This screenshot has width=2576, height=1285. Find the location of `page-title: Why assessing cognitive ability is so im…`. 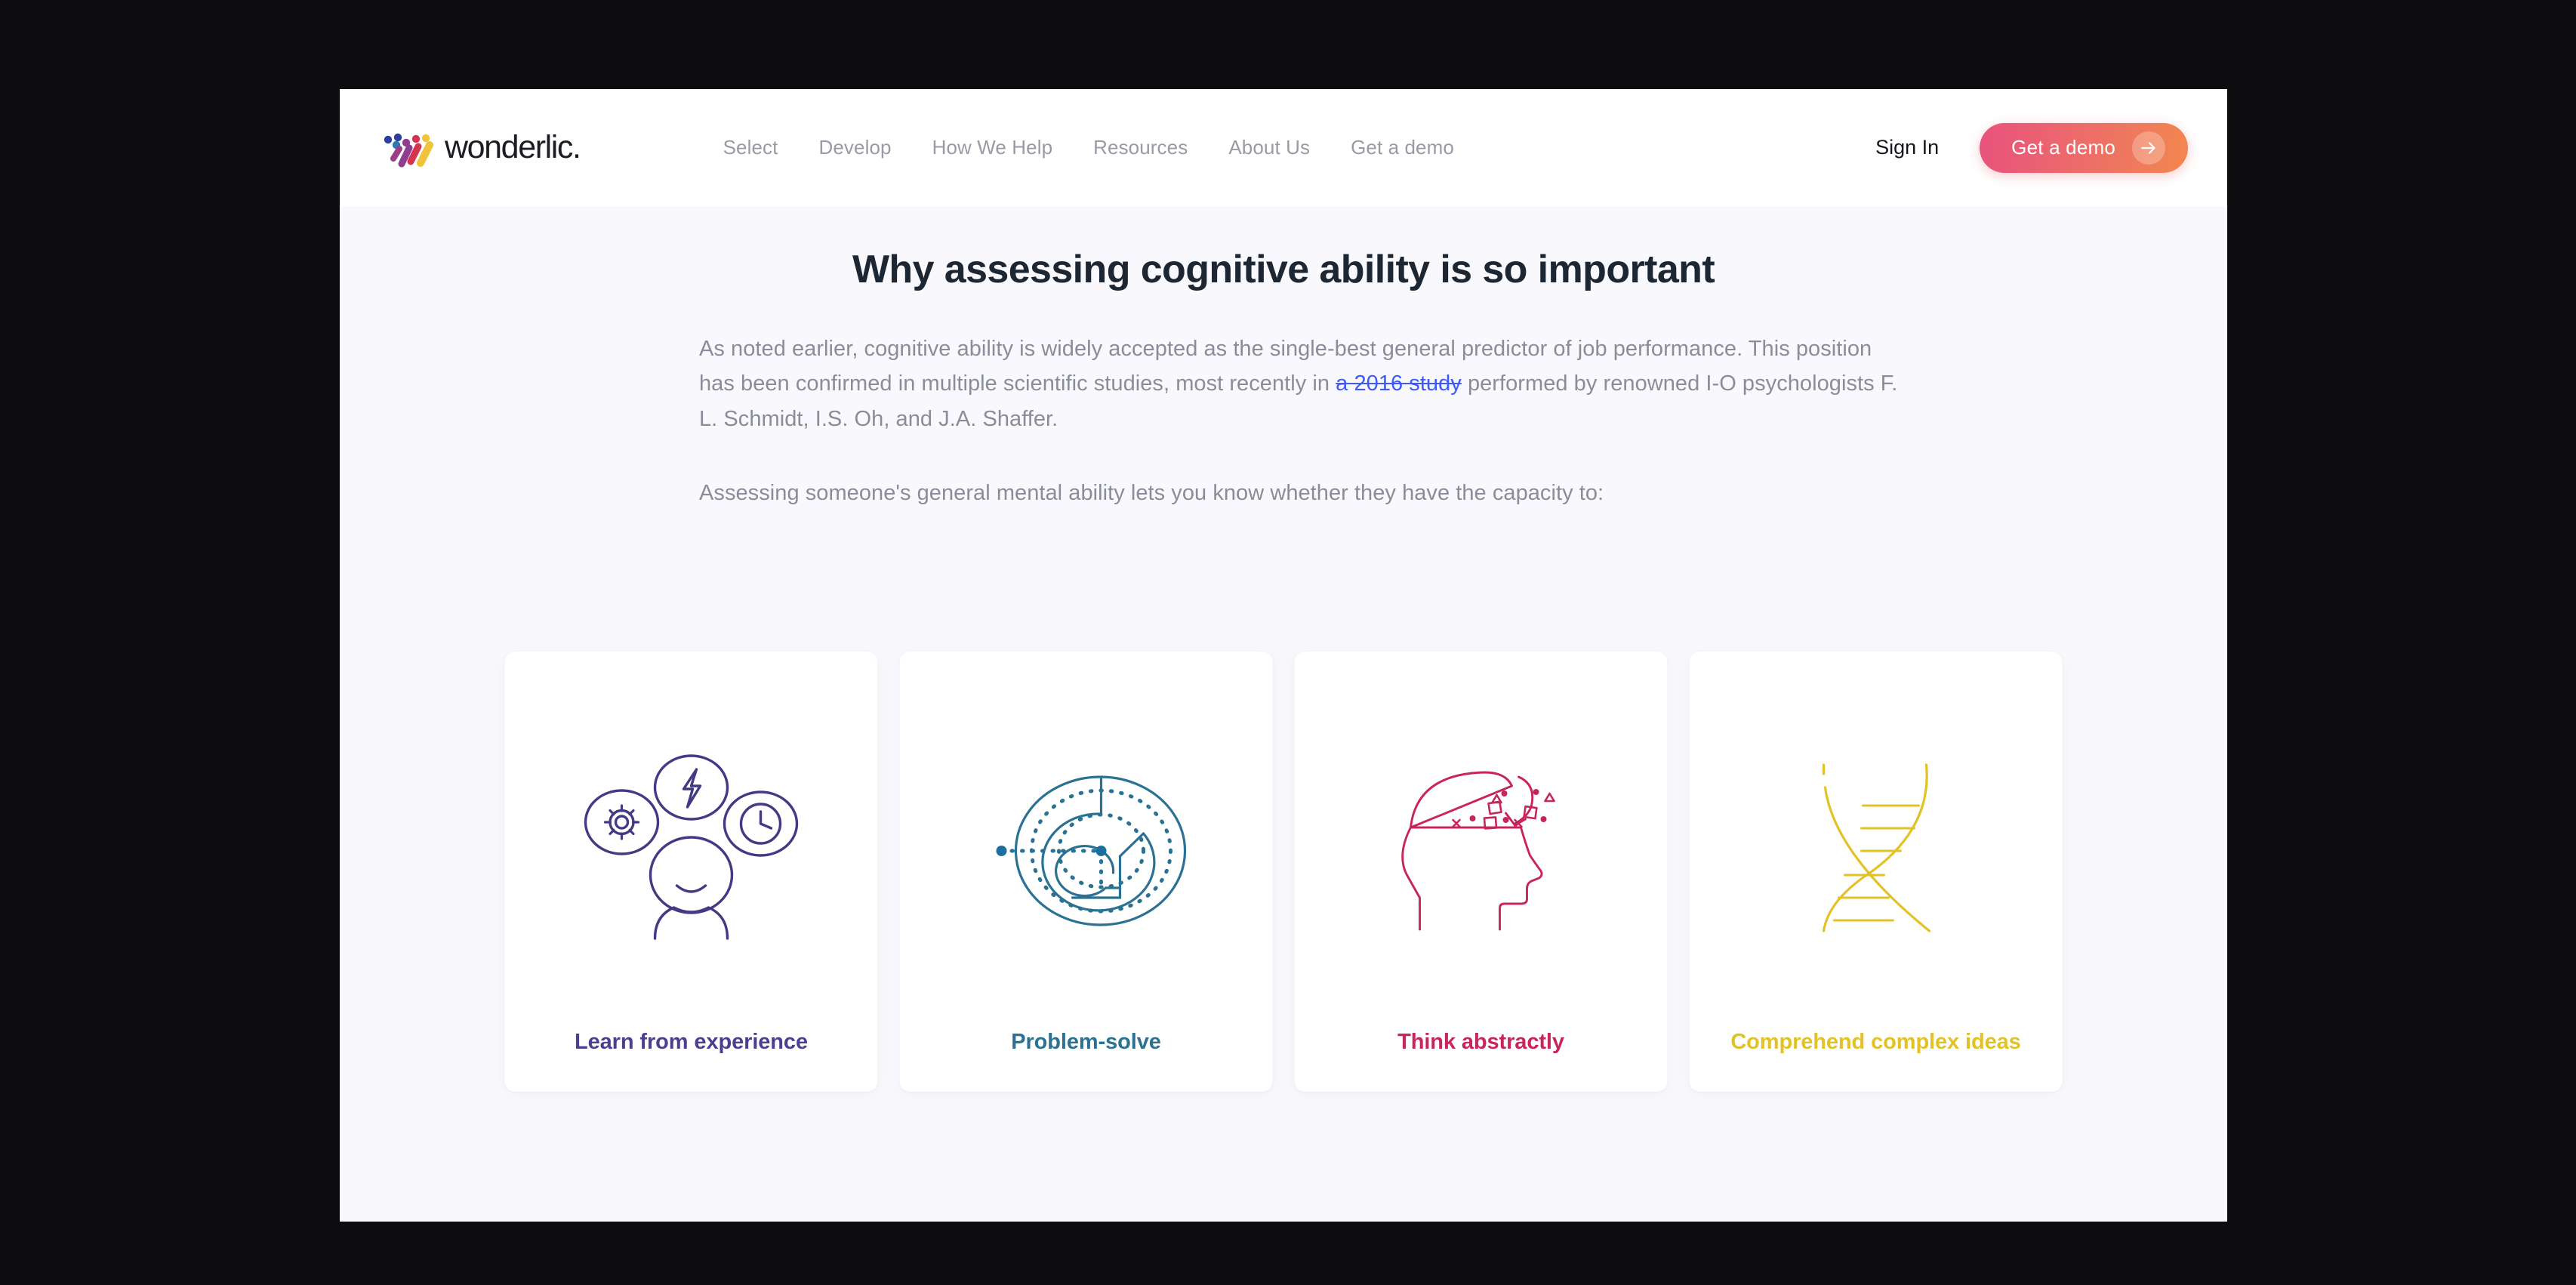

page-title: Why assessing cognitive ability is so im… is located at coordinates (1283, 269).